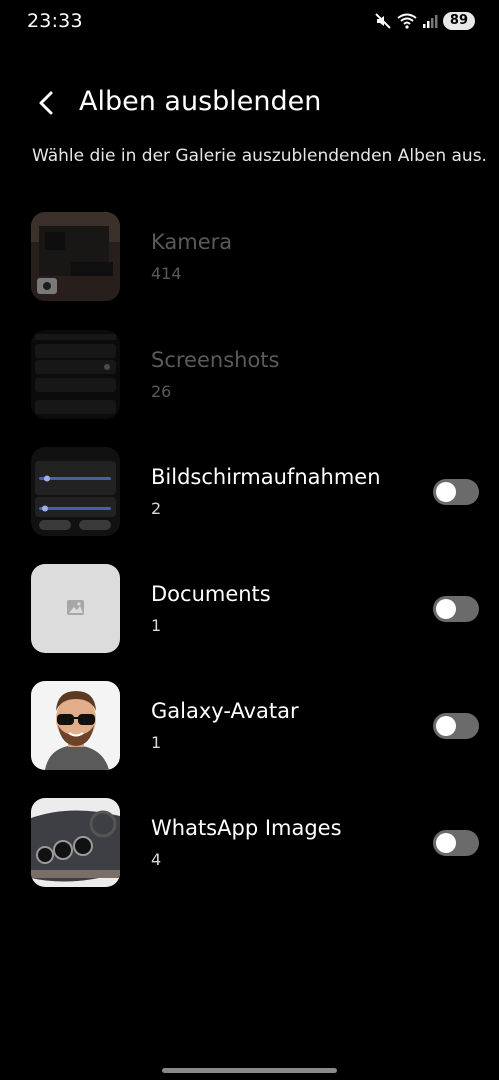  I want to click on status-time: 23:33, so click(55, 21).